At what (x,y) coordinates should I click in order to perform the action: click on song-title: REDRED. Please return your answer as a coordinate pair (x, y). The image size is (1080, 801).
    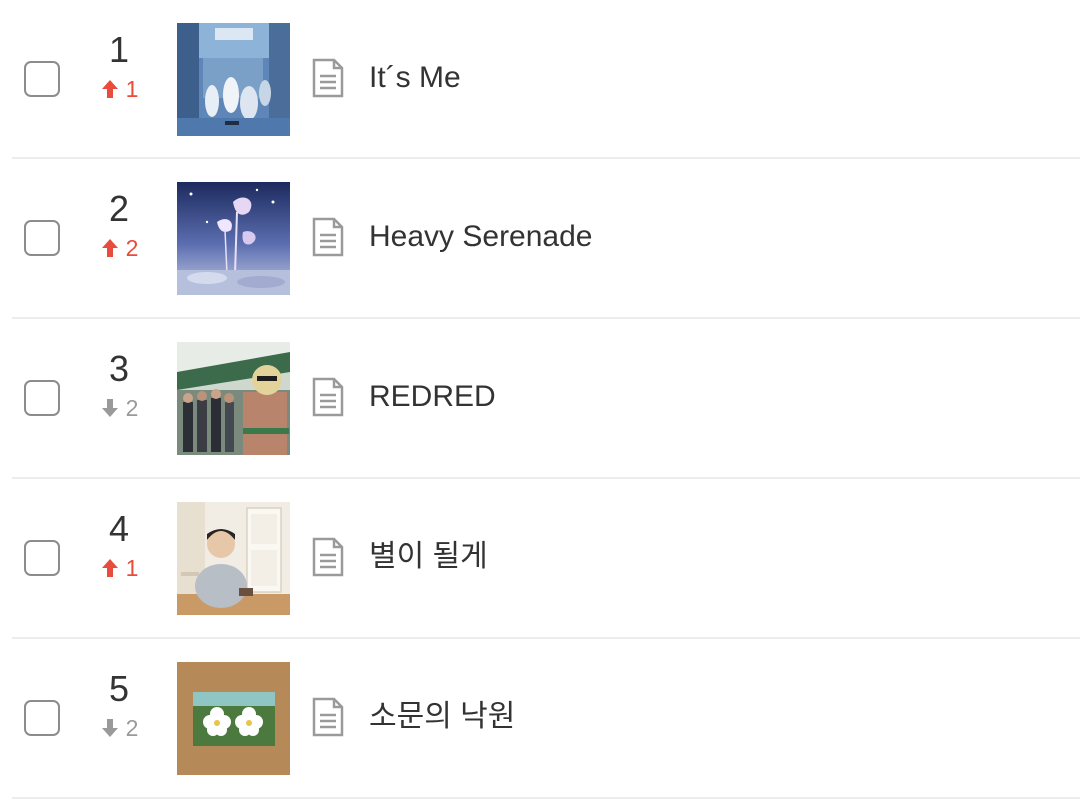
    Looking at the image, I should click on (432, 397).